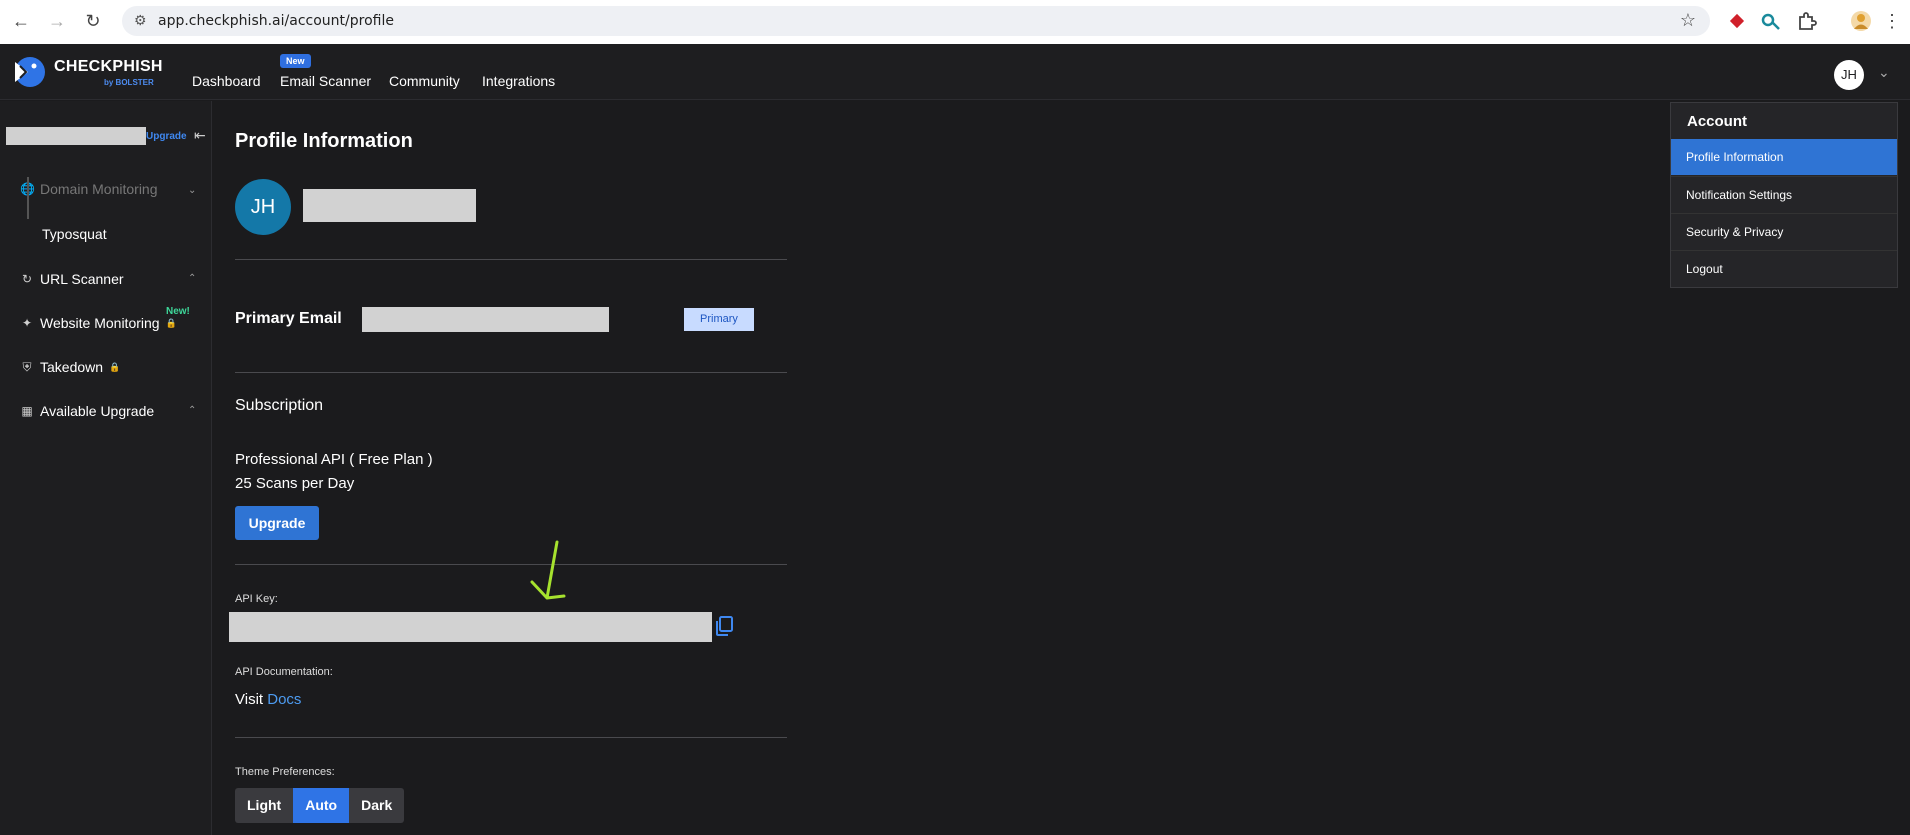 The height and width of the screenshot is (835, 1910). What do you see at coordinates (99, 189) in the screenshot?
I see `sidebar-item-label: Domain Monitoring` at bounding box center [99, 189].